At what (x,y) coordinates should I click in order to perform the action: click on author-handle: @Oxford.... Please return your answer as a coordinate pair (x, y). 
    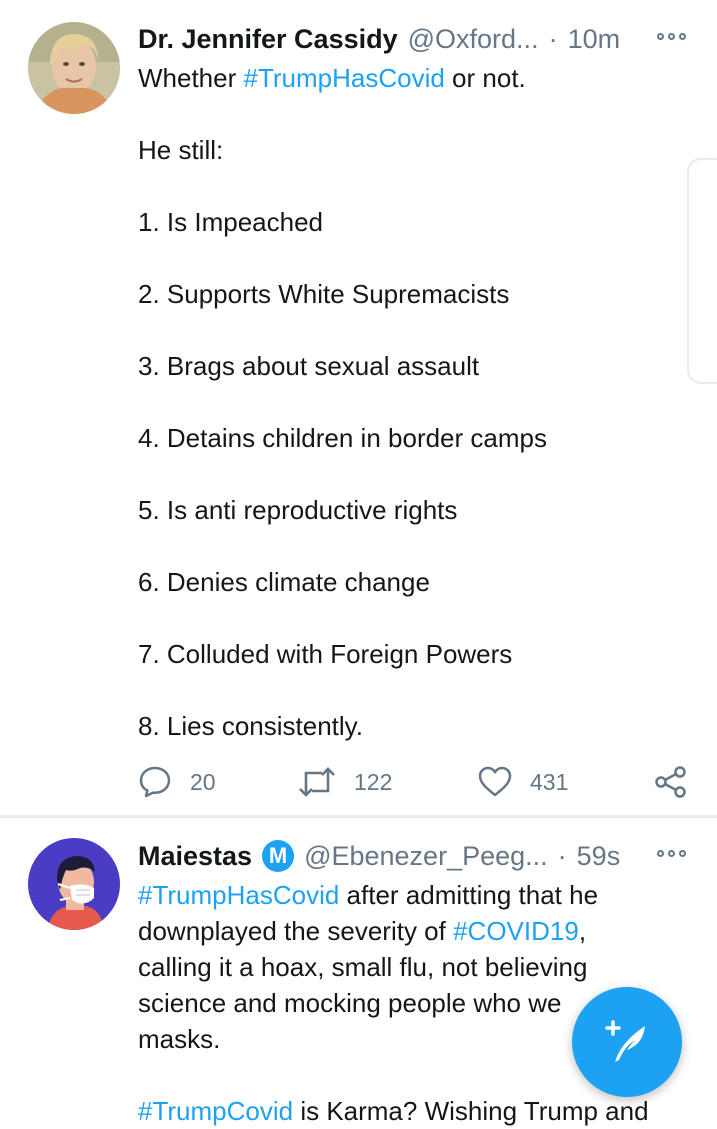
    Looking at the image, I should click on (473, 39).